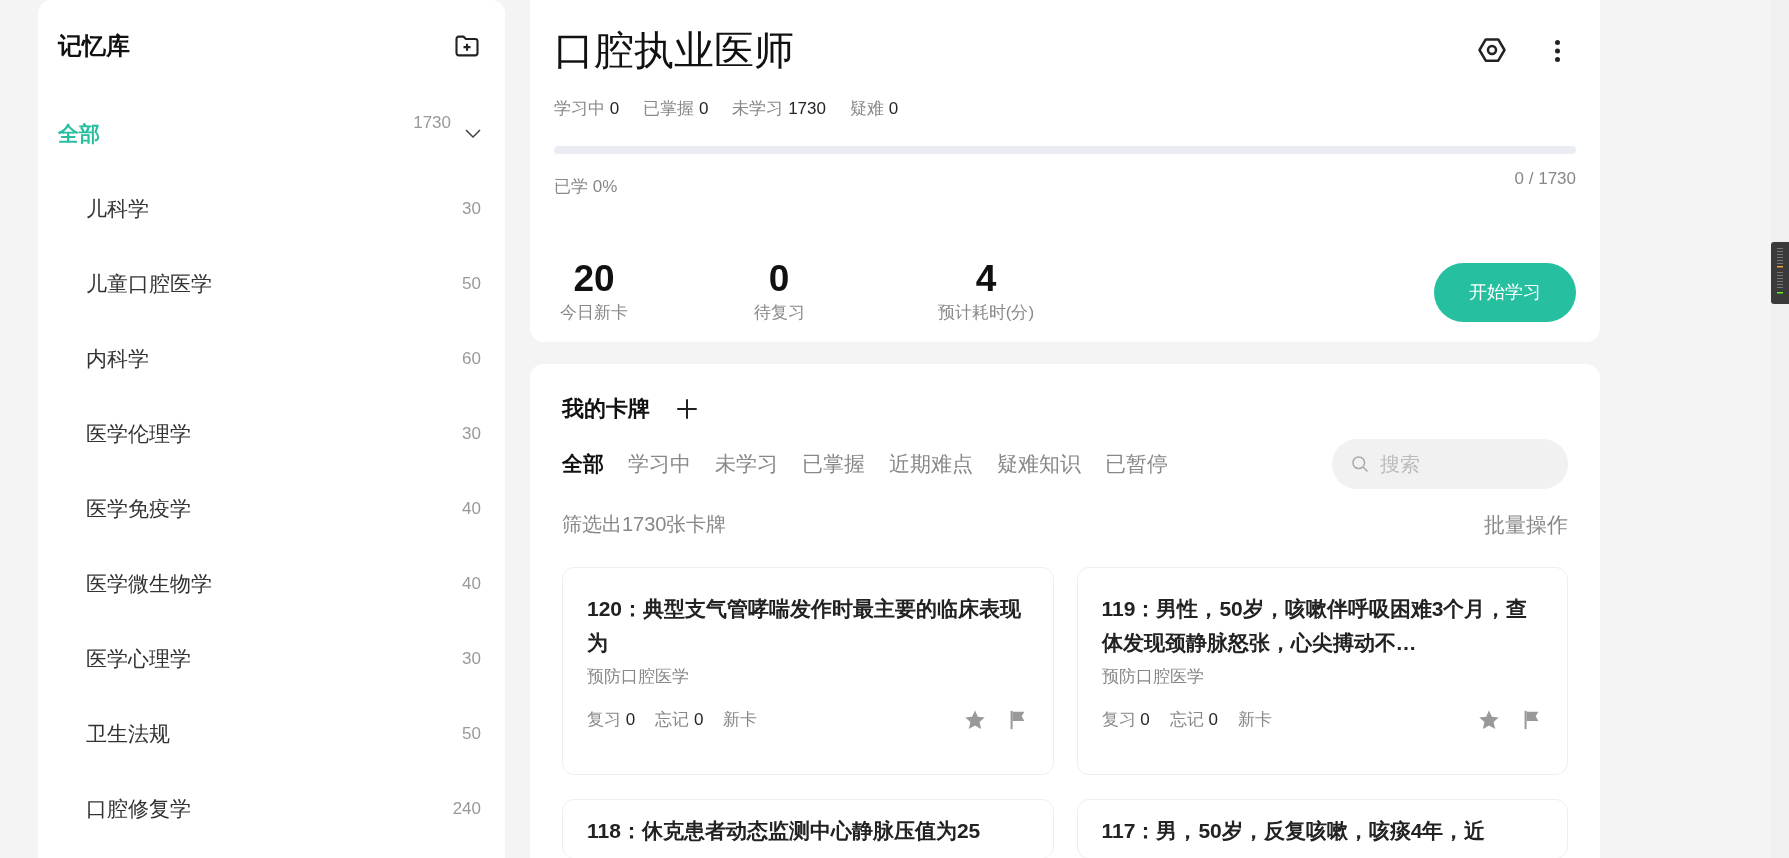  Describe the element at coordinates (676, 109) in the screenshot. I see `deck-stat: 已掌握 0` at that location.